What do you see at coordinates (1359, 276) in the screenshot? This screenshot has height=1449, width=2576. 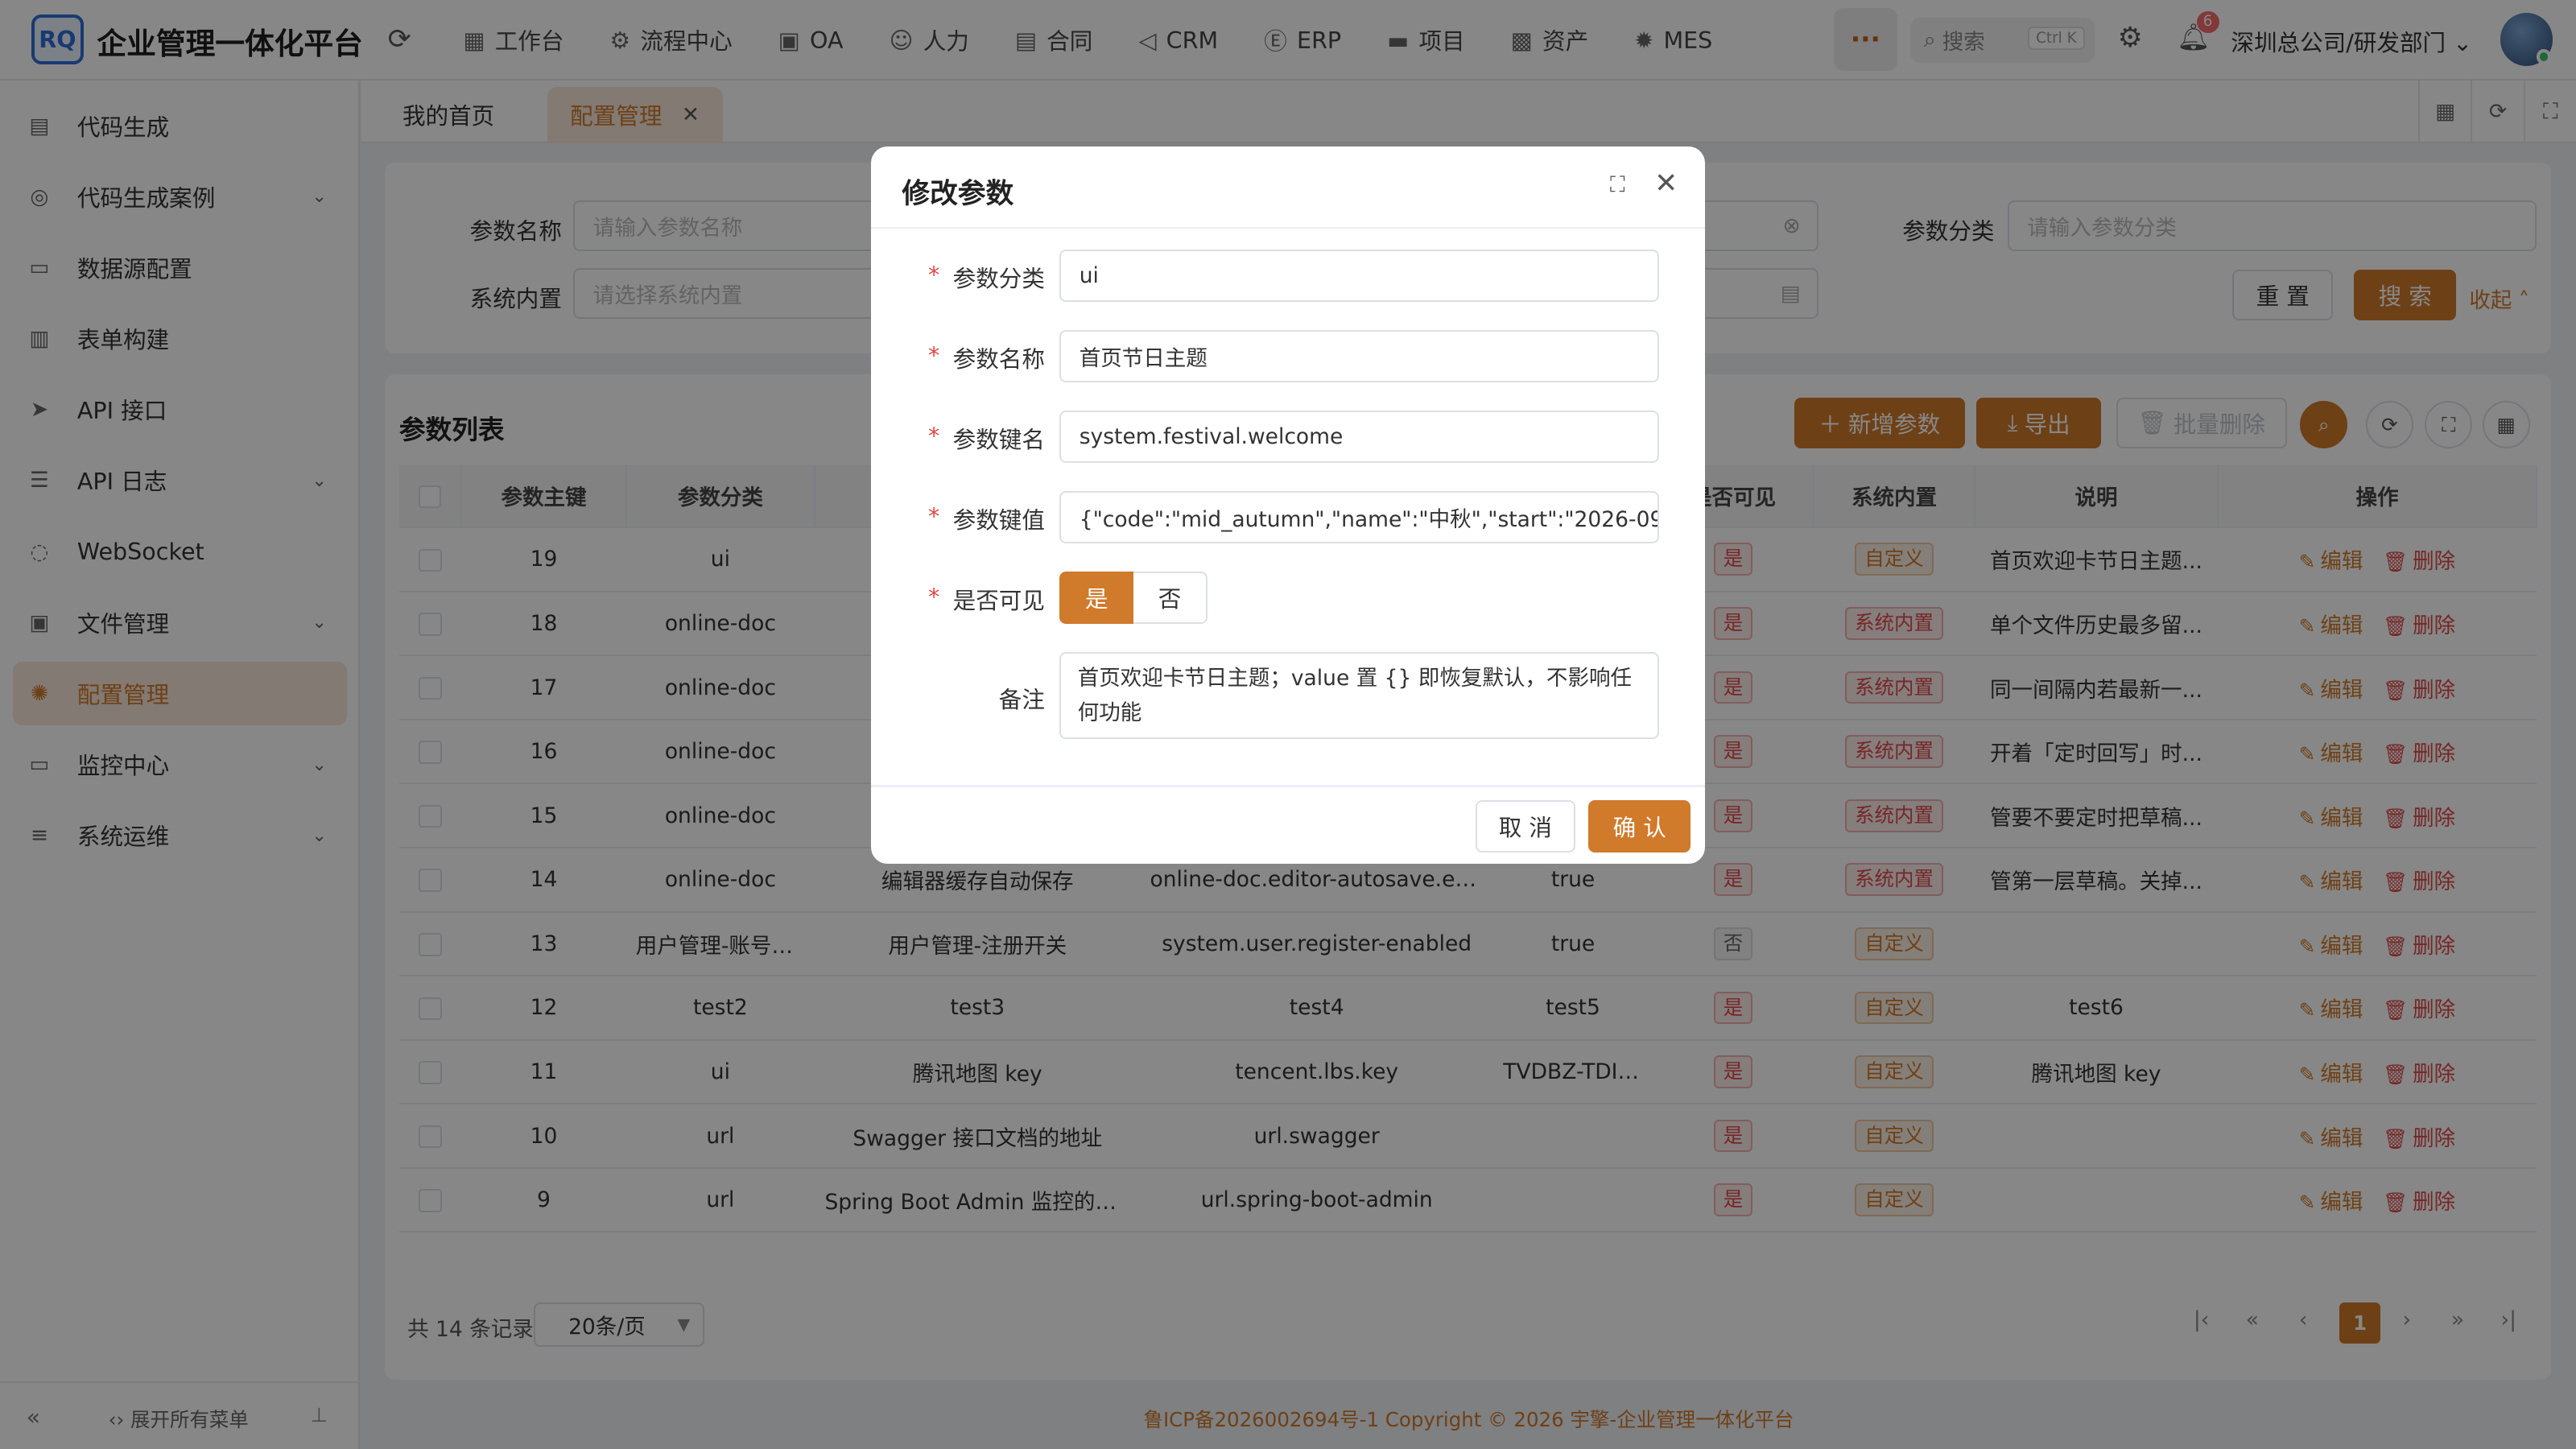 I see `category-field: ui` at bounding box center [1359, 276].